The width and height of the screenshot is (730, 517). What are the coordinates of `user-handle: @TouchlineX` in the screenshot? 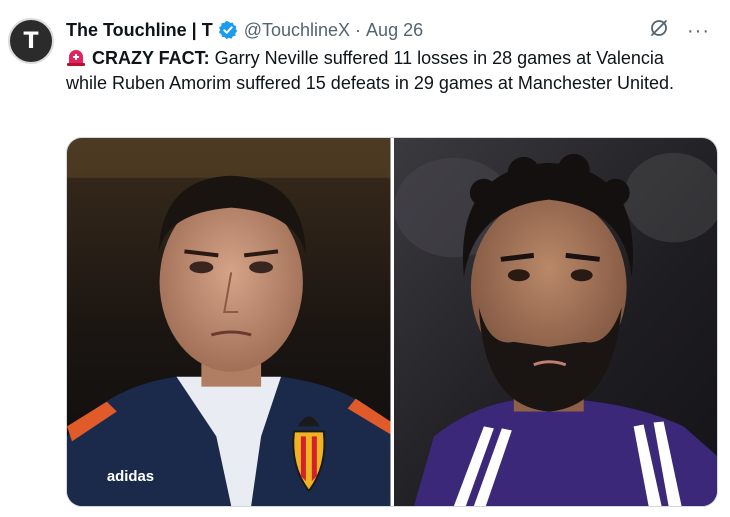 It's located at (297, 30).